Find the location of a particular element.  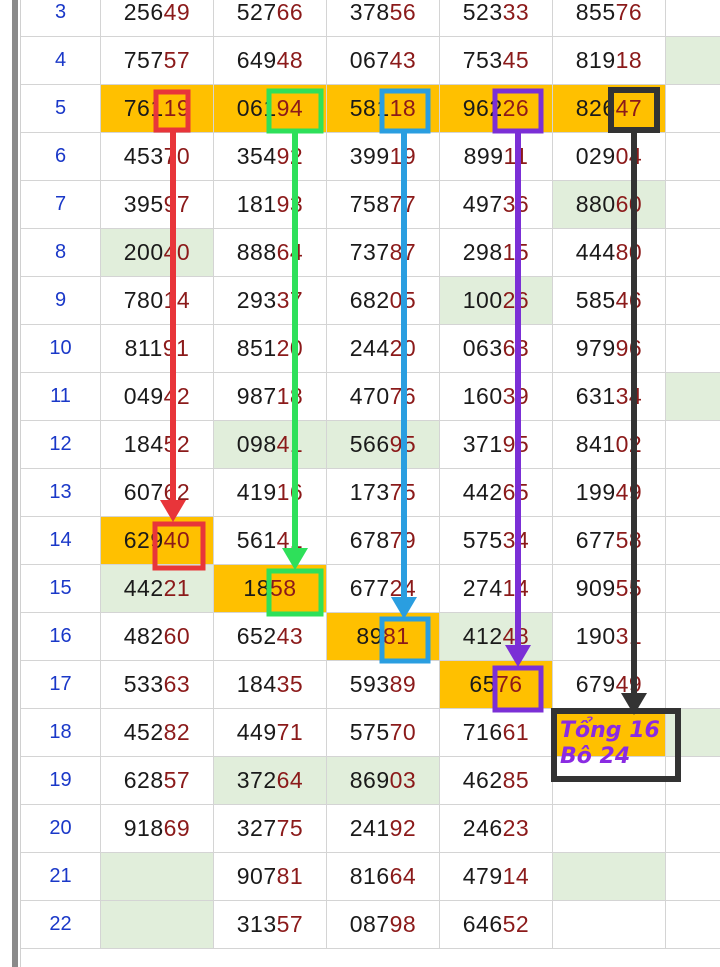

red-box-start is located at coordinates (172, 111).